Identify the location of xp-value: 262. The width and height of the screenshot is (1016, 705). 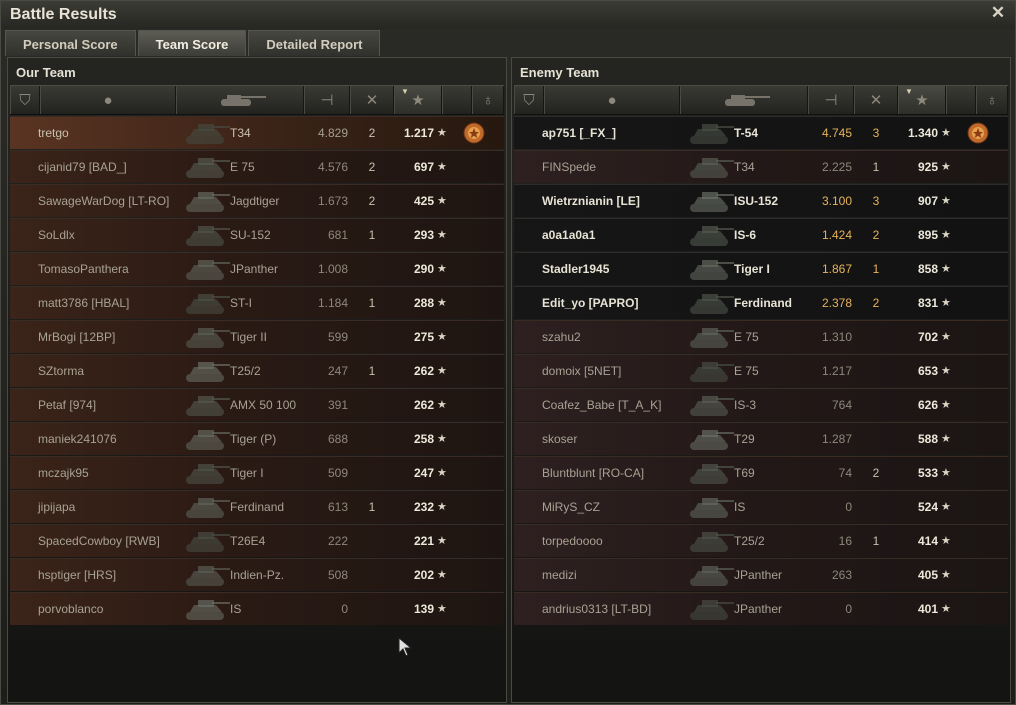
(423, 405).